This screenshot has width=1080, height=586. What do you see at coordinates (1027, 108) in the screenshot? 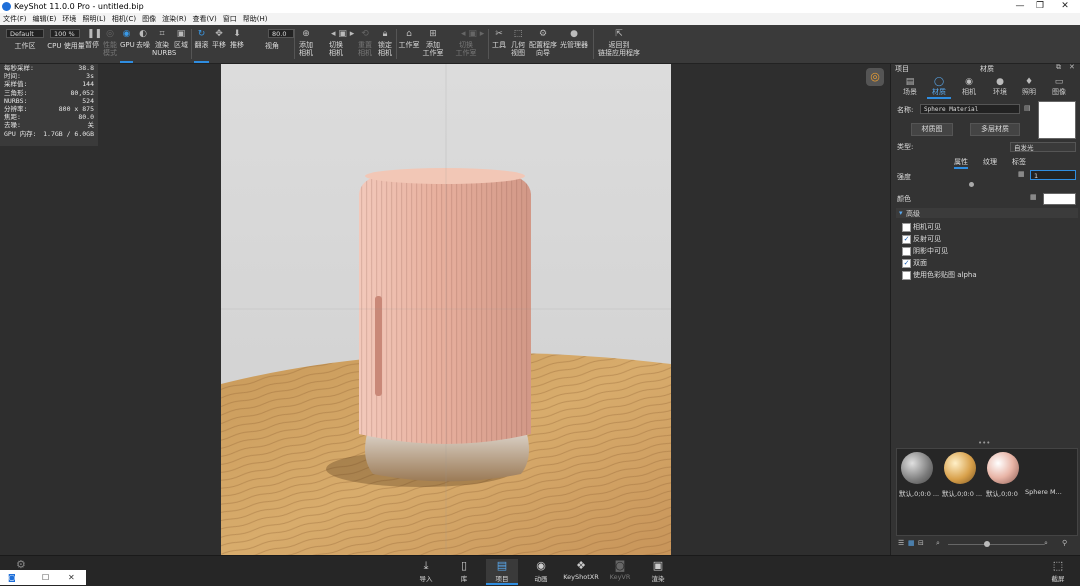
I see `save-material-icon: ▤` at bounding box center [1027, 108].